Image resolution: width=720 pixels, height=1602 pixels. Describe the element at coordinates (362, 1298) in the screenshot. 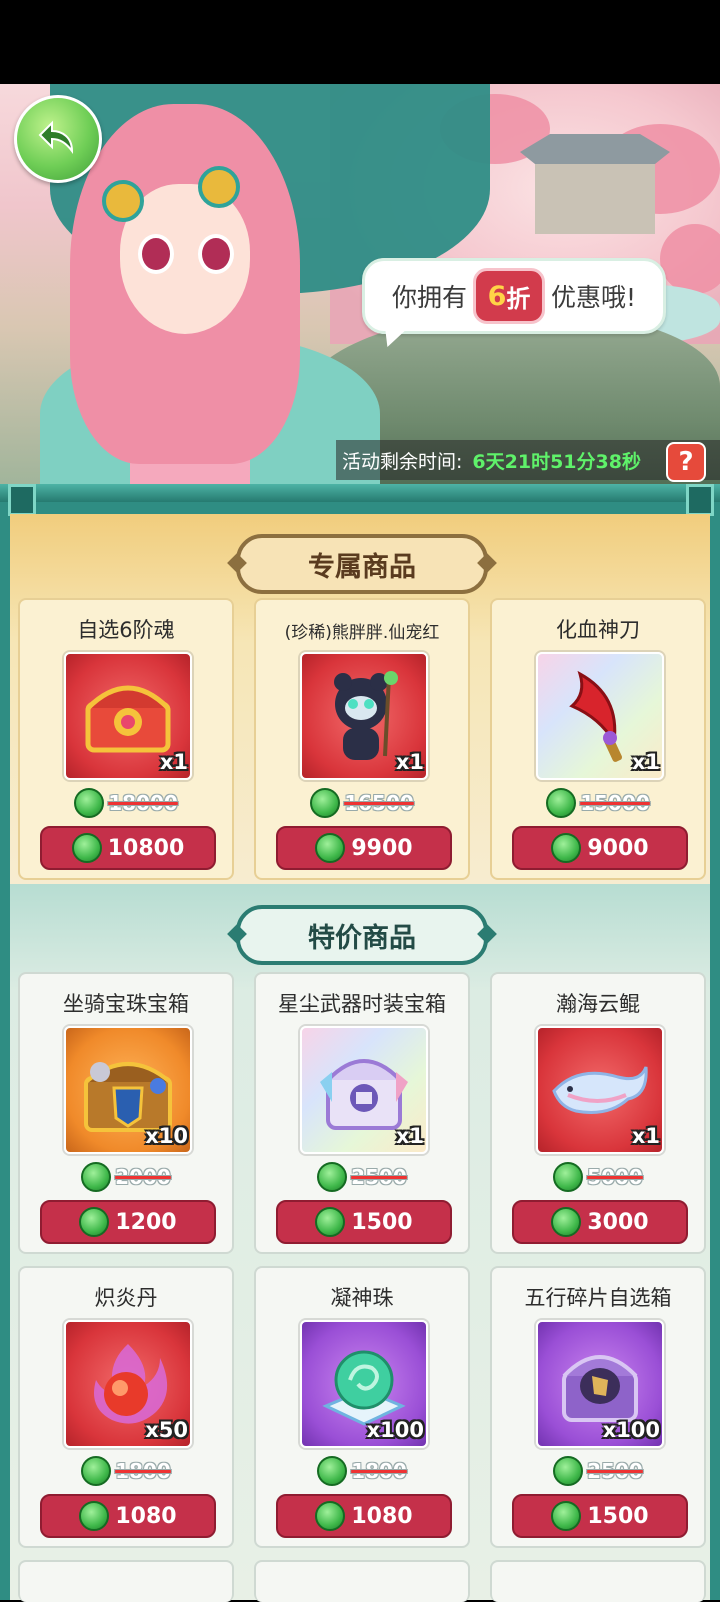

I see `item-name: 凝神珠` at that location.